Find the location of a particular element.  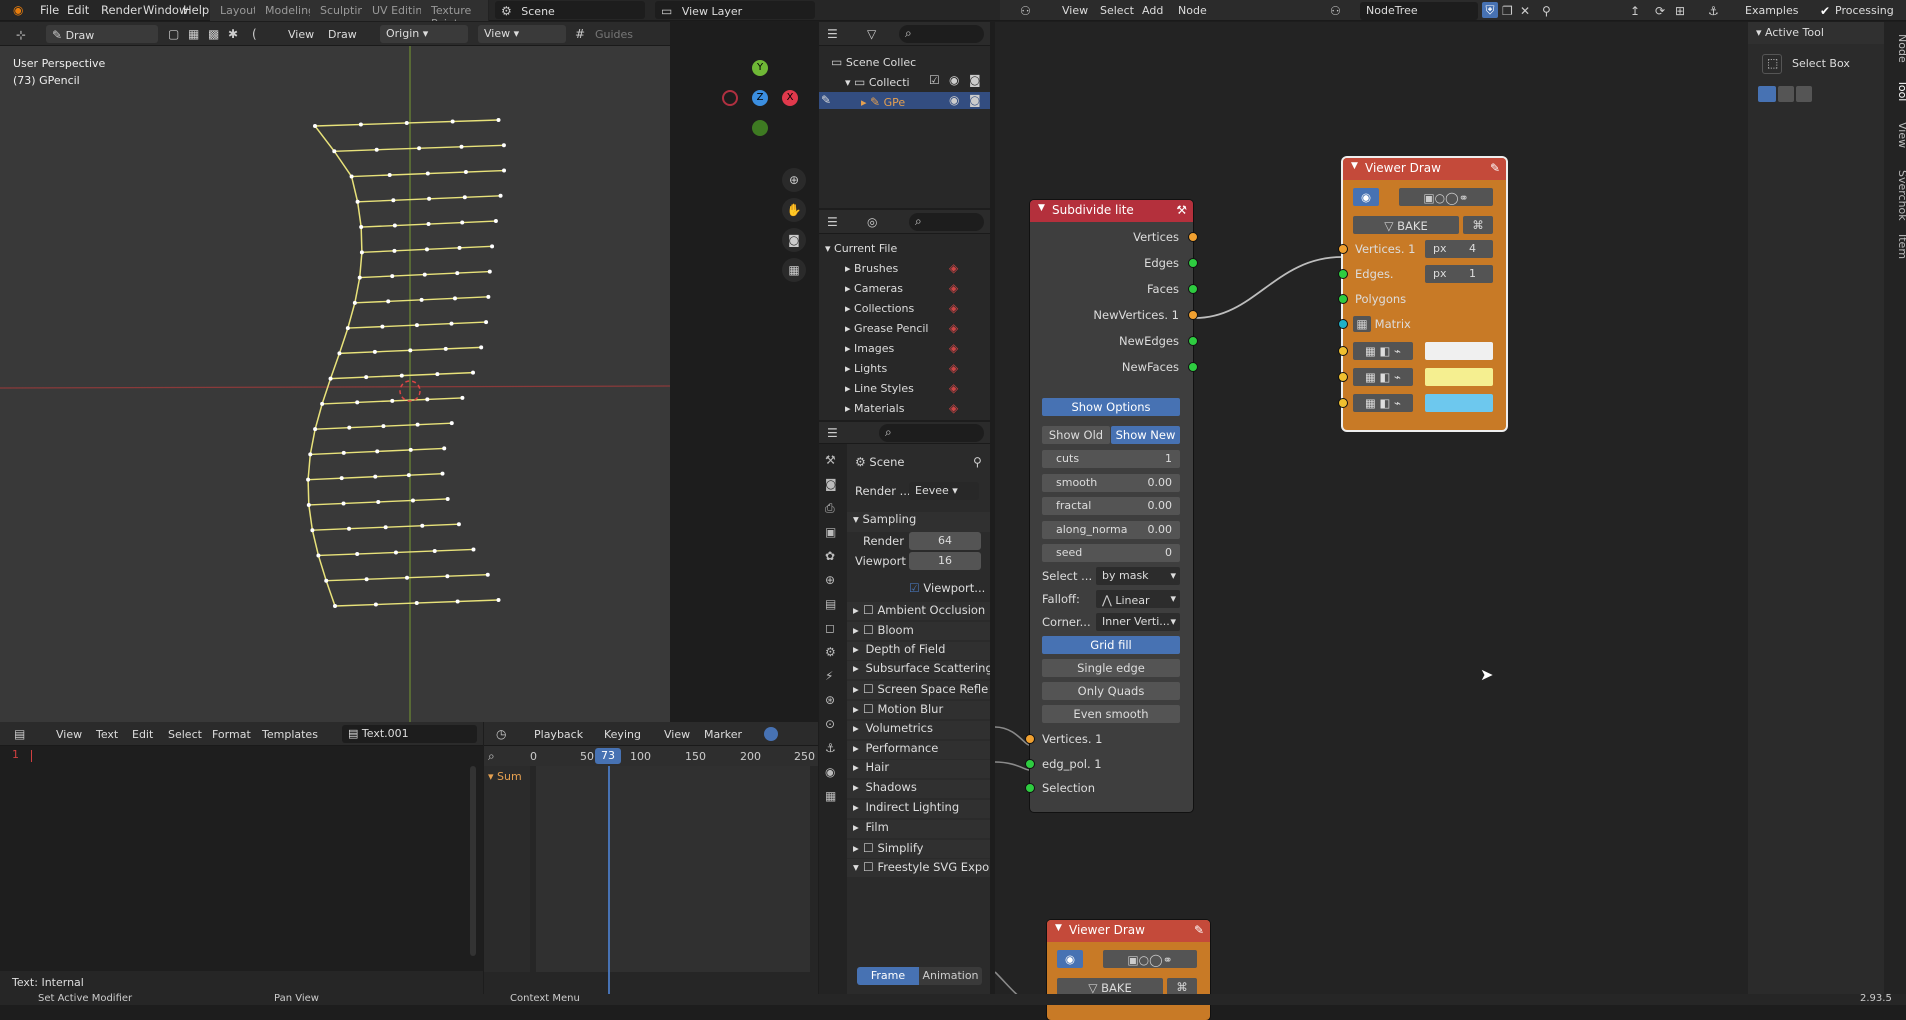

properties-panel-header: ▸ ☐ Bloom is located at coordinates (918, 630).